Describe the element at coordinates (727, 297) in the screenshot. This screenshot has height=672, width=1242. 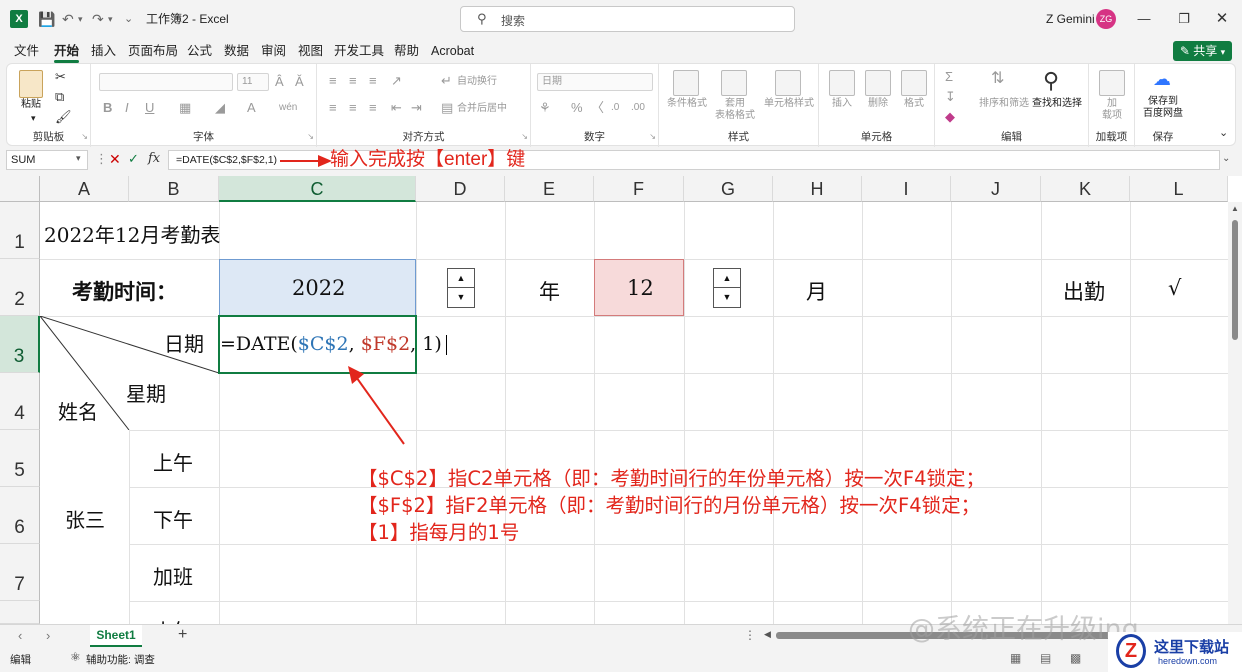
I see `month-down-icon: ▼` at that location.